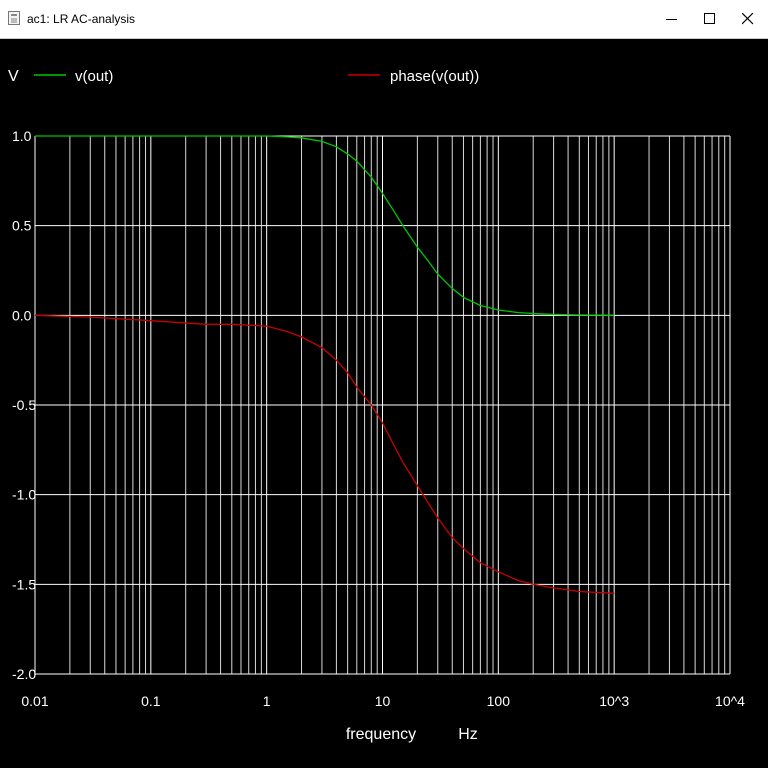  Describe the element at coordinates (256, 76) in the screenshot. I see `legend: v(out) phase(v(out))` at that location.